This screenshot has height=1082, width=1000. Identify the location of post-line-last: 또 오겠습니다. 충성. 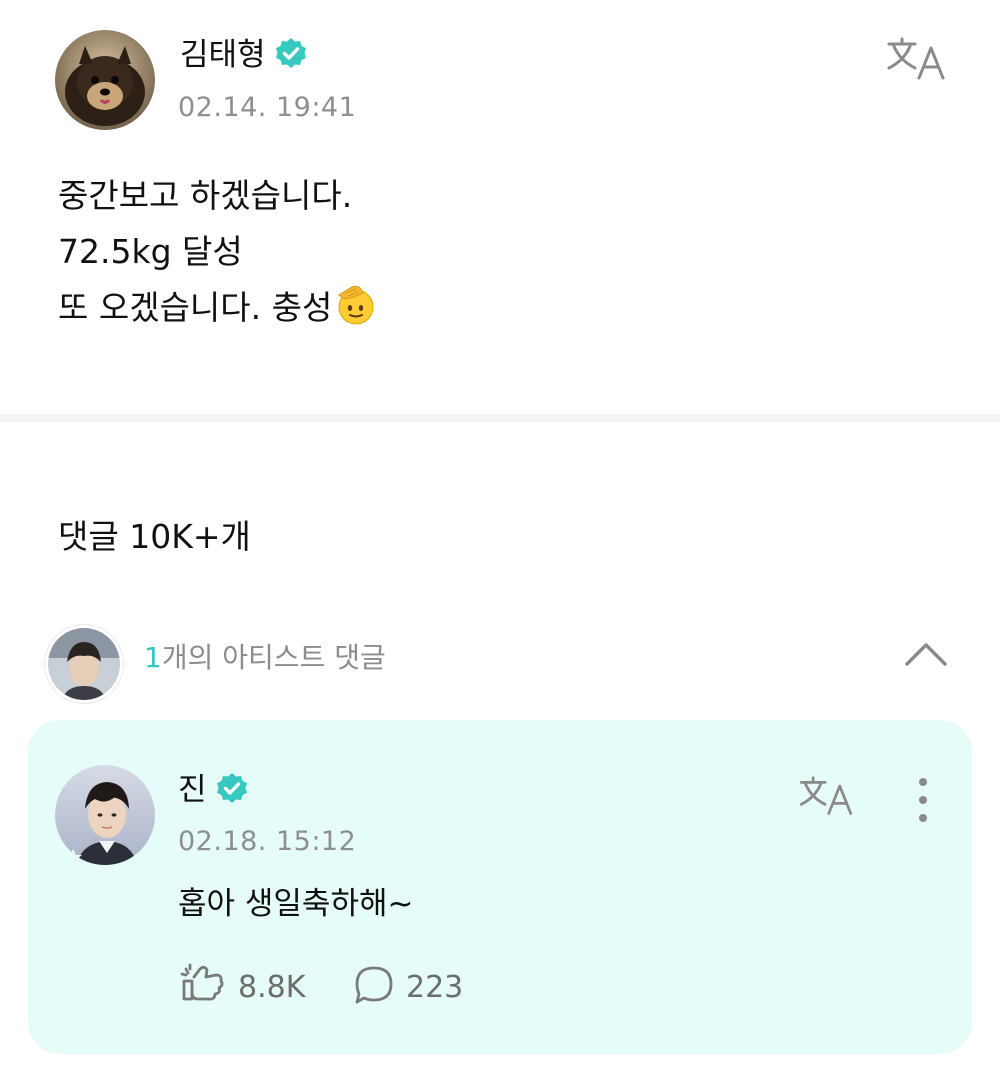
(498, 308).